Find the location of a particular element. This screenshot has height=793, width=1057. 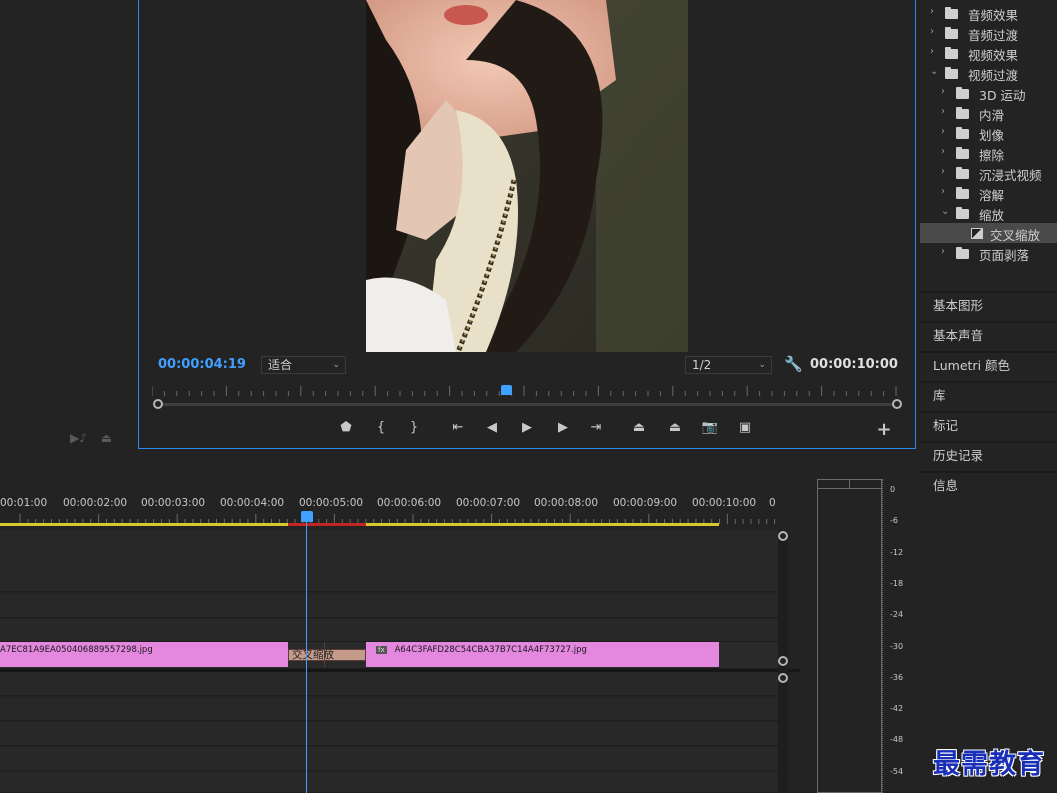

compare-view-button: ▣ is located at coordinates (745, 427).